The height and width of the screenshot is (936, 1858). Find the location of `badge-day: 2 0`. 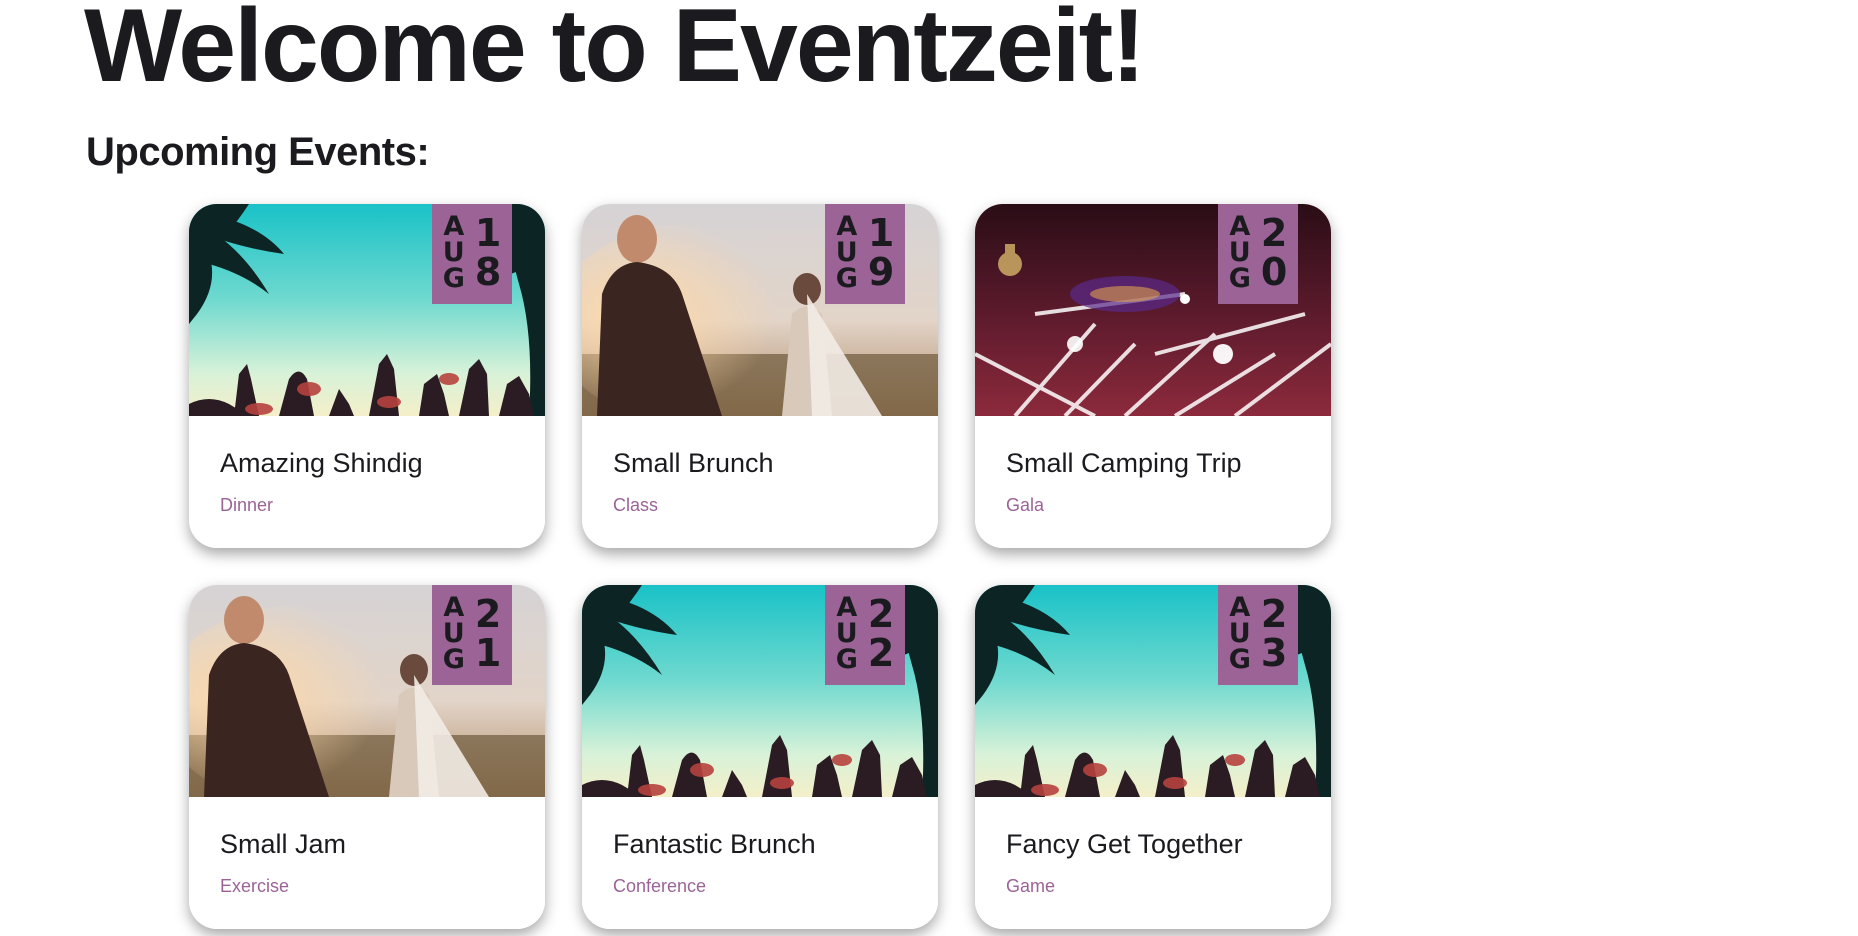

badge-day: 2 0 is located at coordinates (1274, 259).